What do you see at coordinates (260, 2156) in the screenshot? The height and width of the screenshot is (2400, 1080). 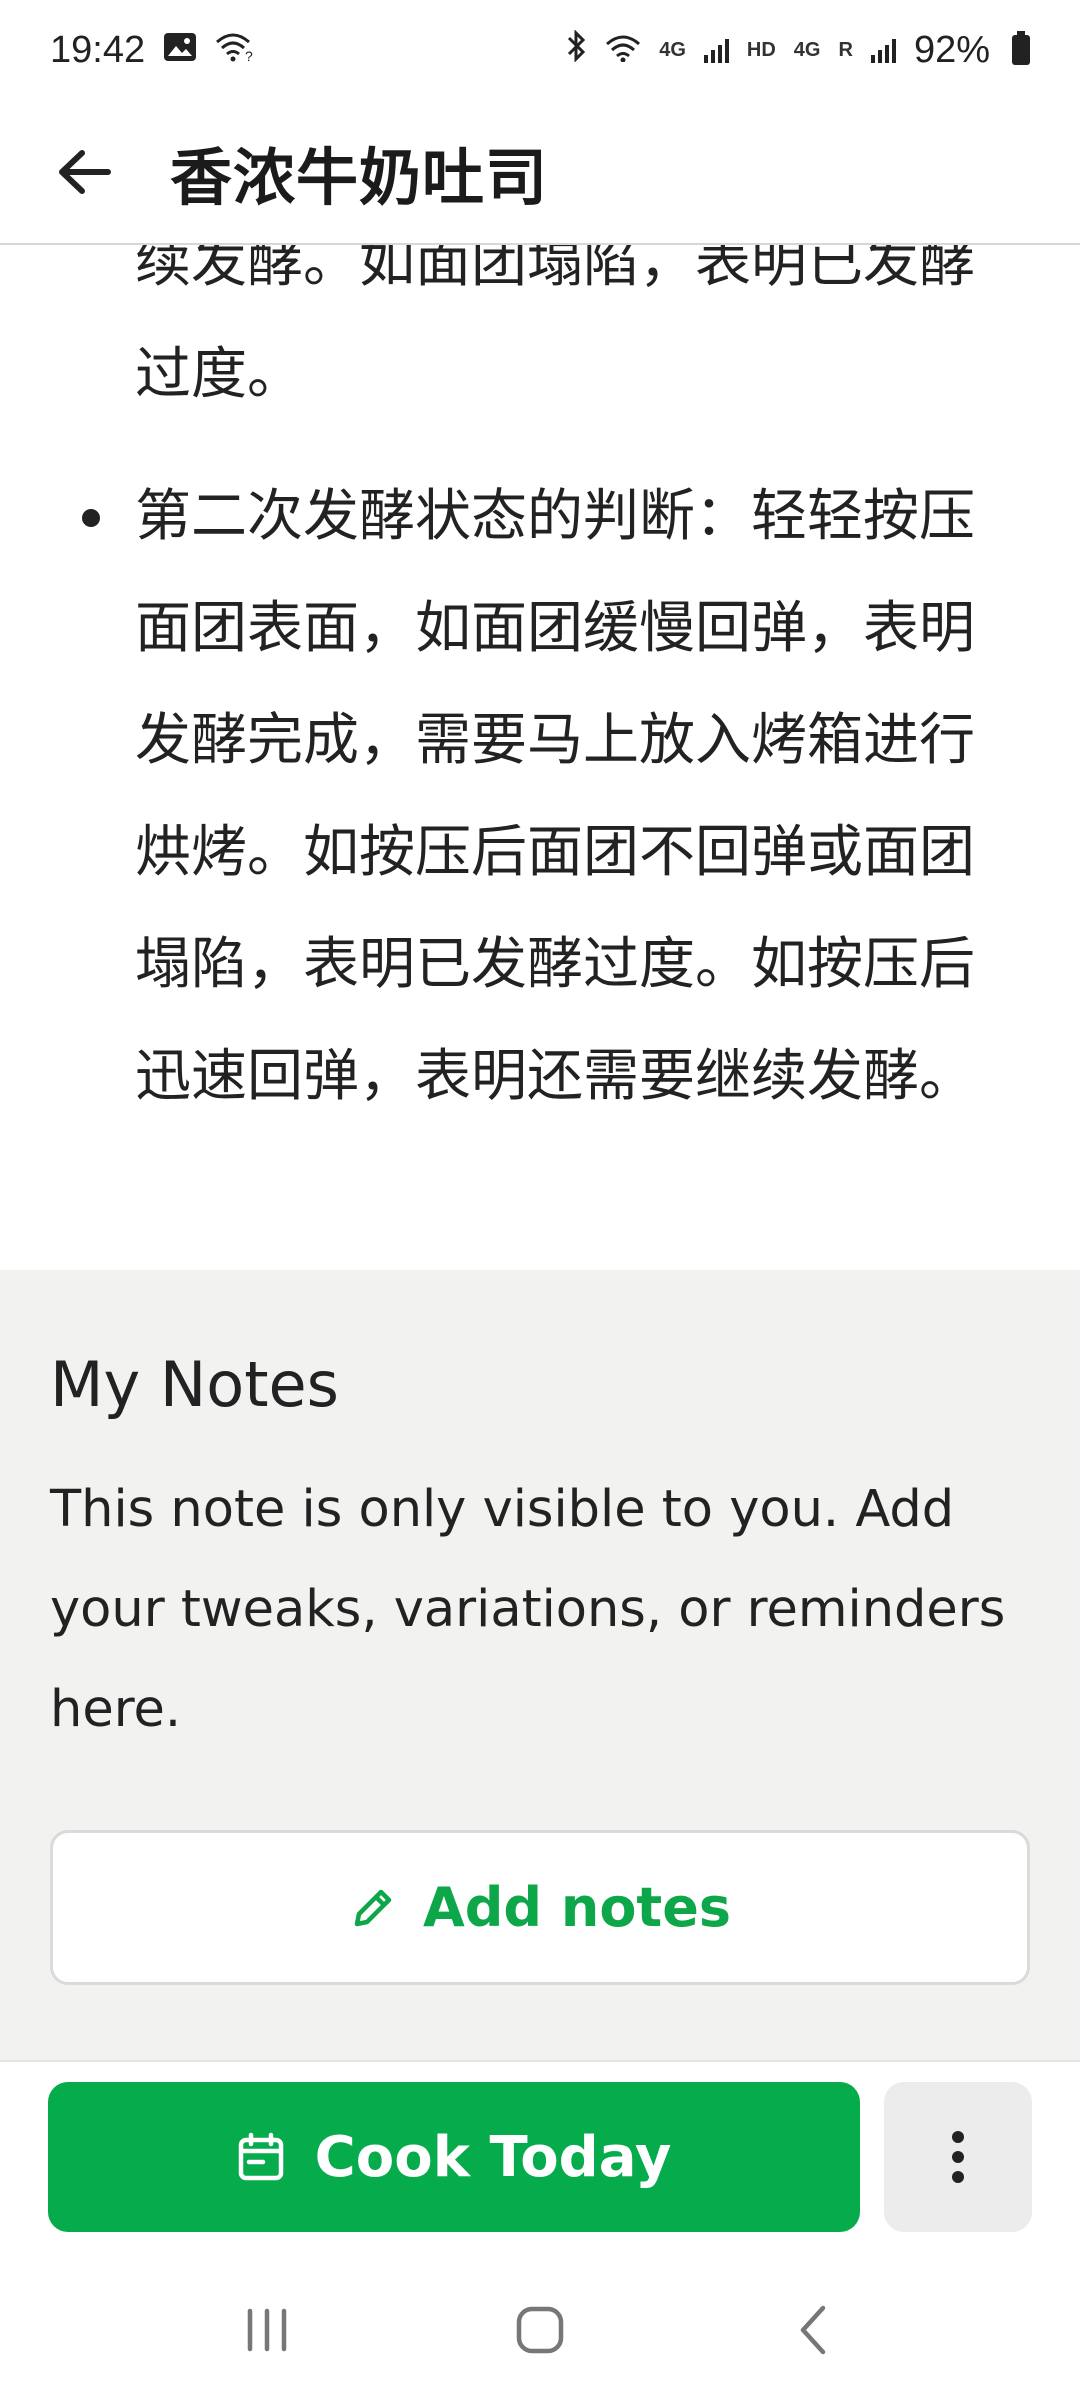 I see `calendar-icon` at bounding box center [260, 2156].